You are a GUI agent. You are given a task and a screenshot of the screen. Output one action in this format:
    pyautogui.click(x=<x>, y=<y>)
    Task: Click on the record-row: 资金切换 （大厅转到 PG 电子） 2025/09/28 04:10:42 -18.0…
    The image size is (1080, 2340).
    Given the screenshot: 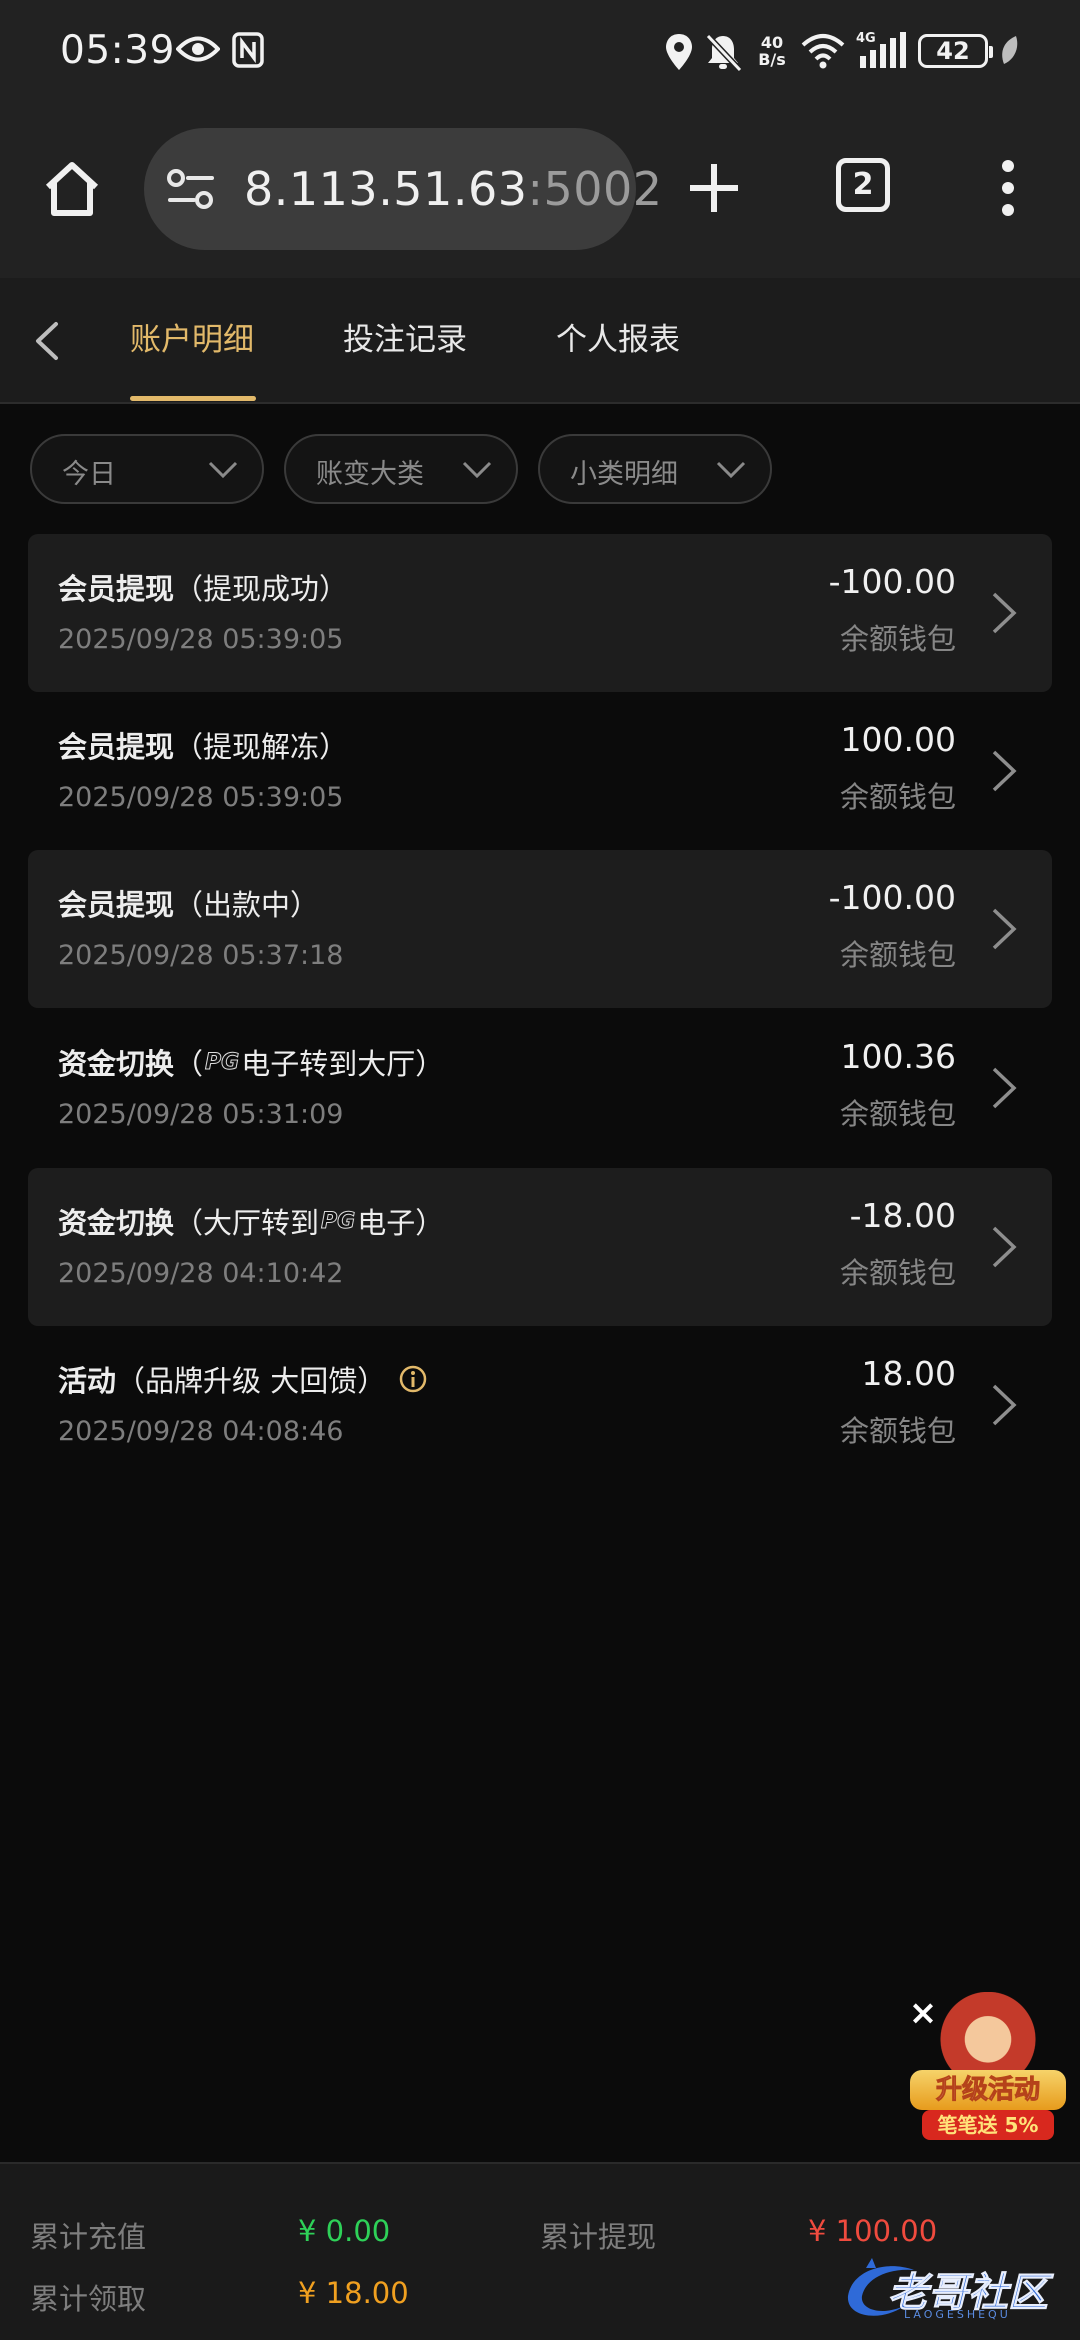 What is the action you would take?
    pyautogui.click(x=540, y=1247)
    